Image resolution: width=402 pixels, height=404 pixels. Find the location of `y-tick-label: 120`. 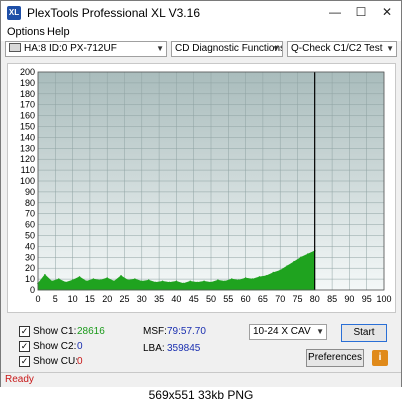

y-tick-label: 120 is located at coordinates (27, 159).